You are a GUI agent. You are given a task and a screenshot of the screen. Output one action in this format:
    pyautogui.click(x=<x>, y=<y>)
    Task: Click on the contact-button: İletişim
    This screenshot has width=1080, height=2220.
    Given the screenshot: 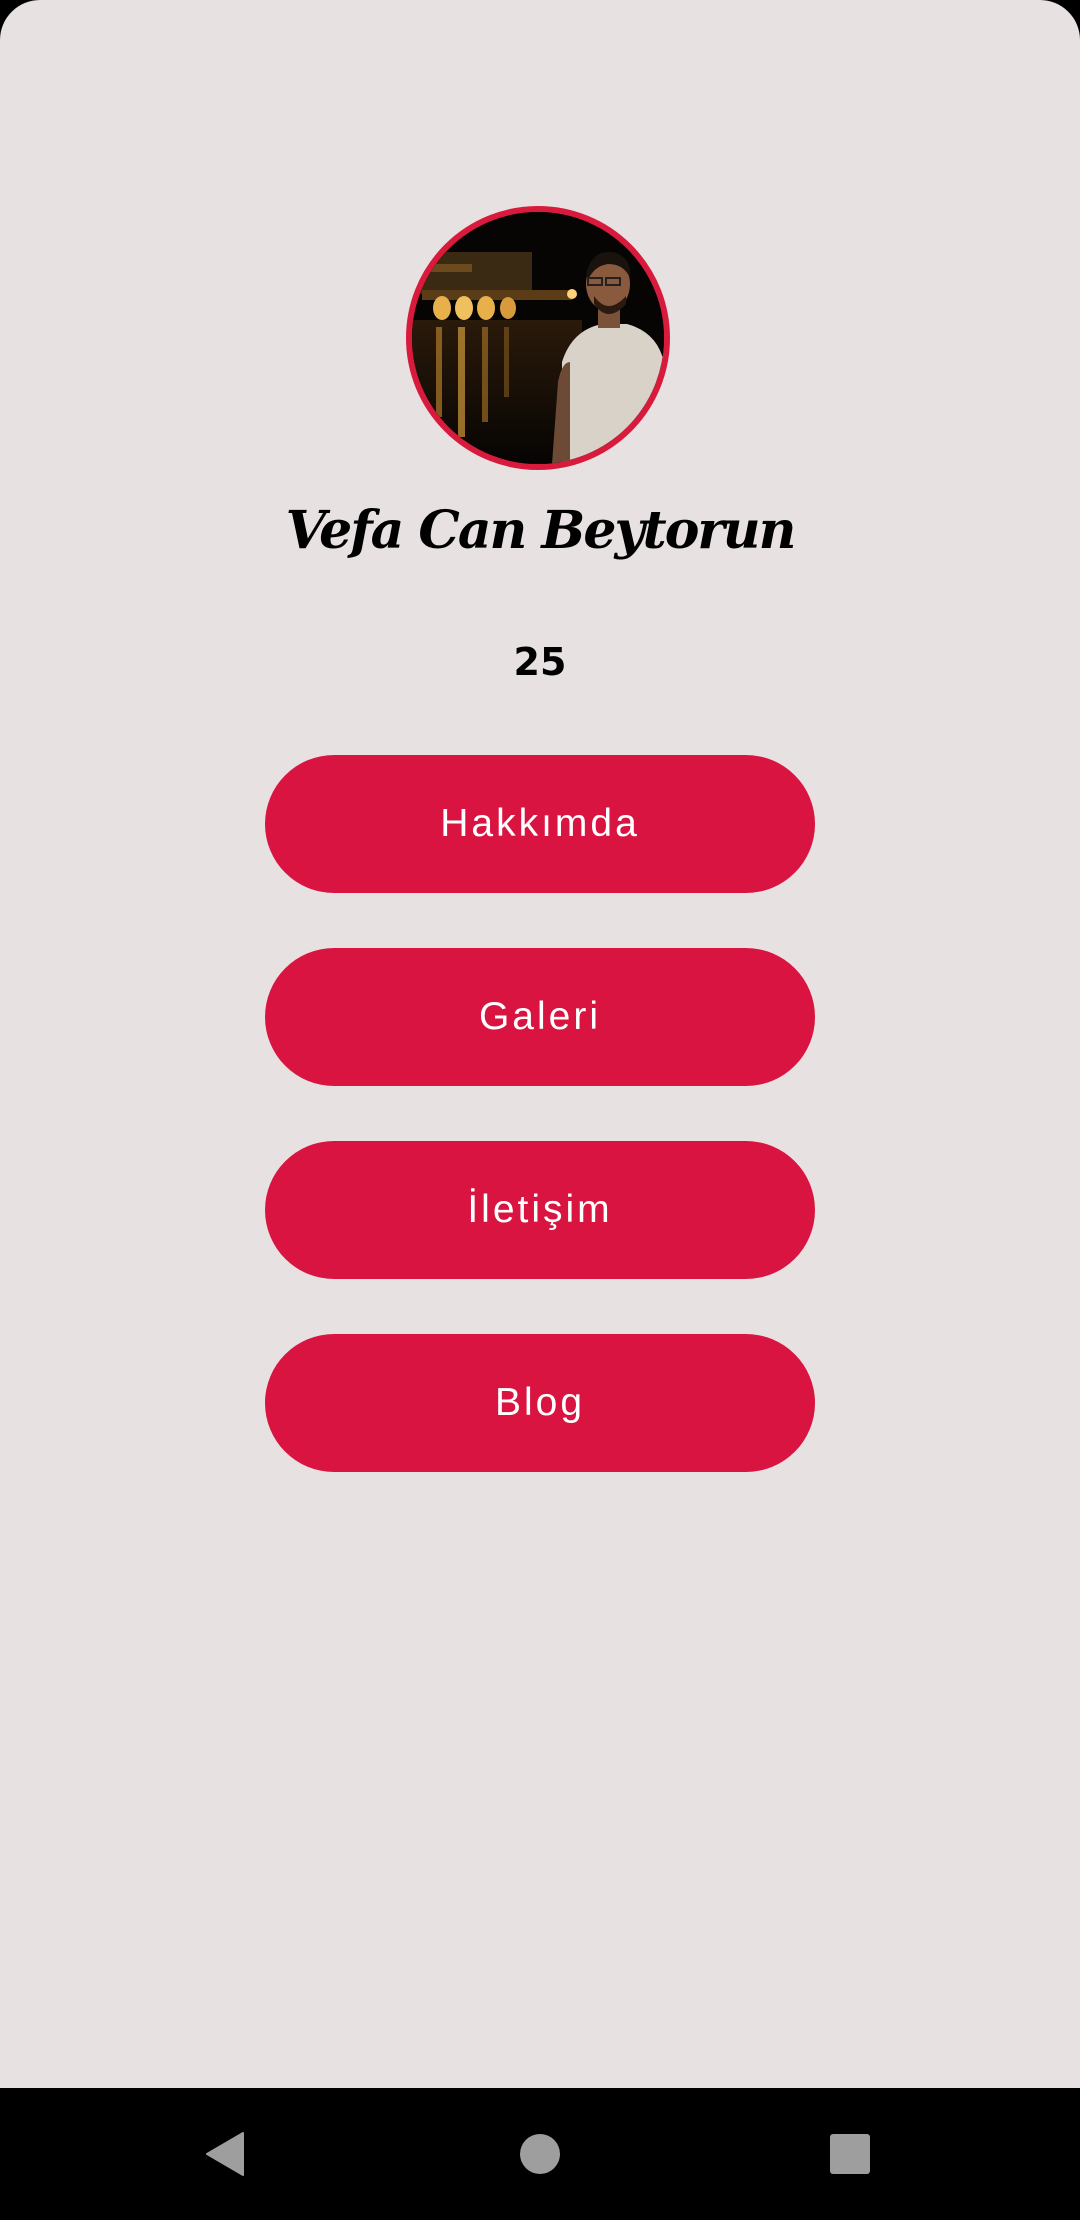 What is the action you would take?
    pyautogui.click(x=540, y=1210)
    